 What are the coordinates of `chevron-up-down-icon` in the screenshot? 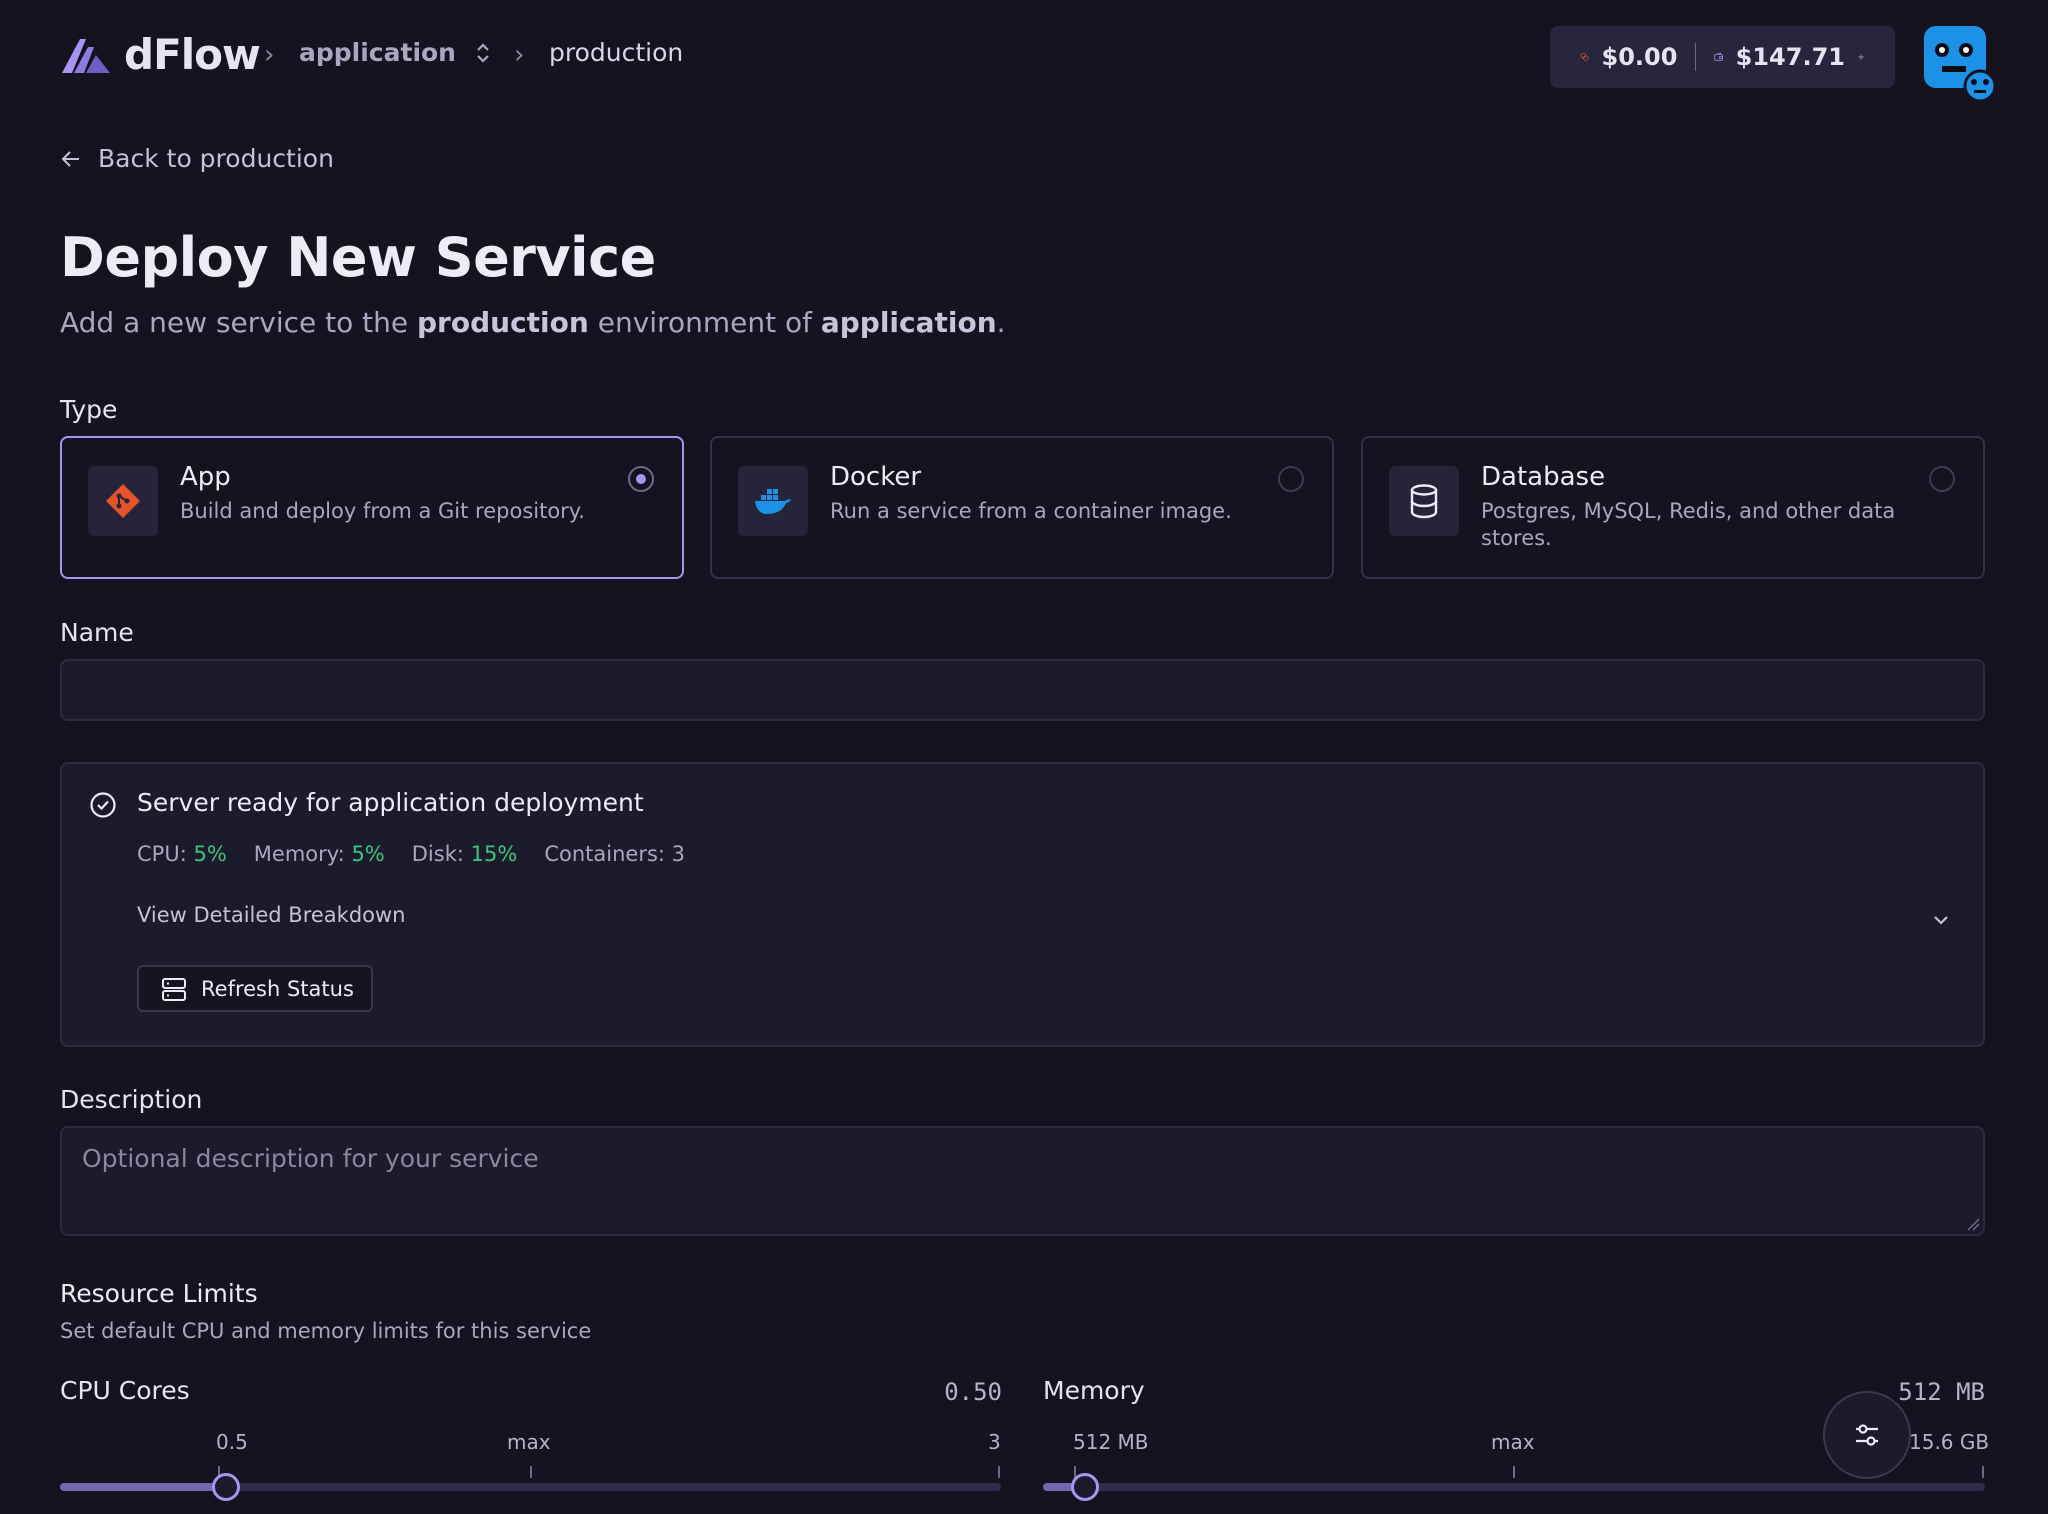 It's located at (483, 52).